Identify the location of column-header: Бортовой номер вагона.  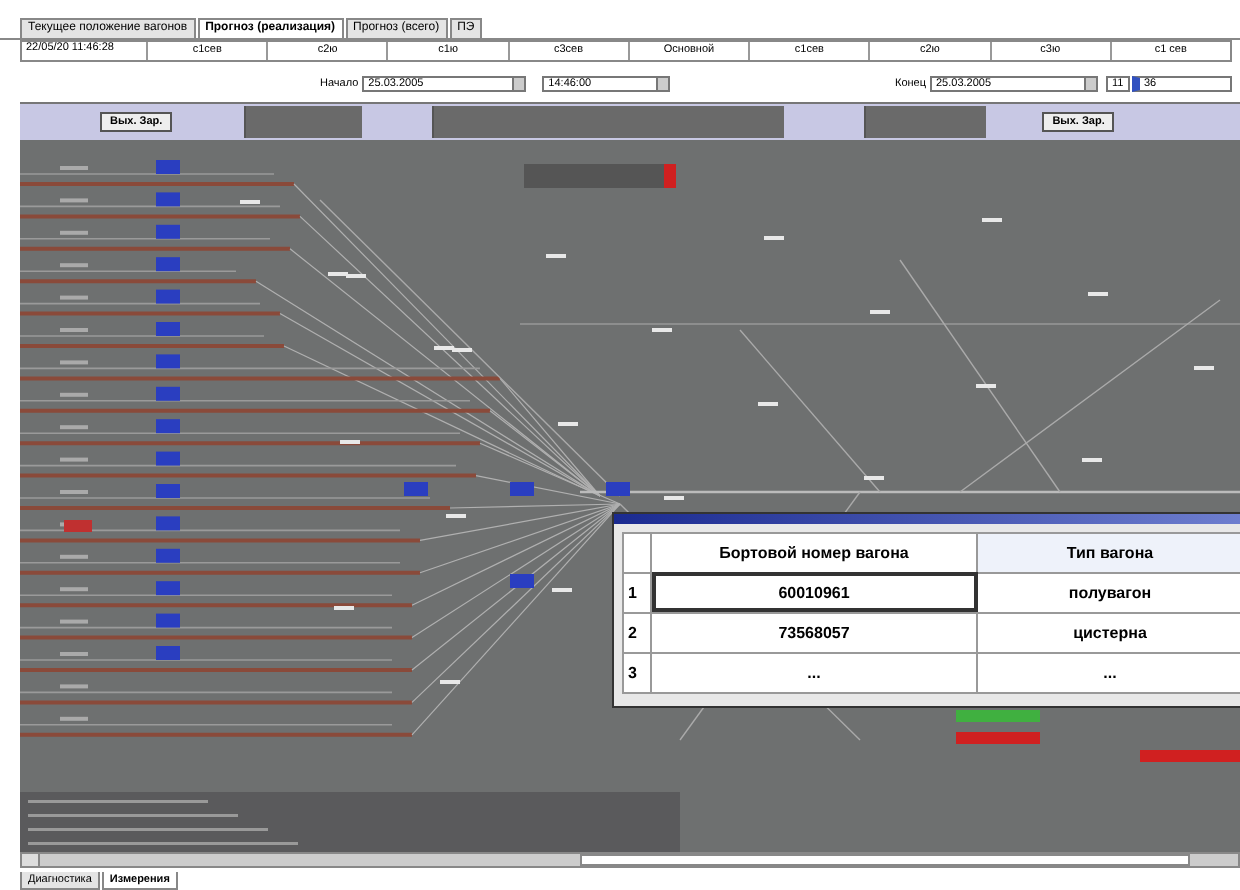
(814, 552).